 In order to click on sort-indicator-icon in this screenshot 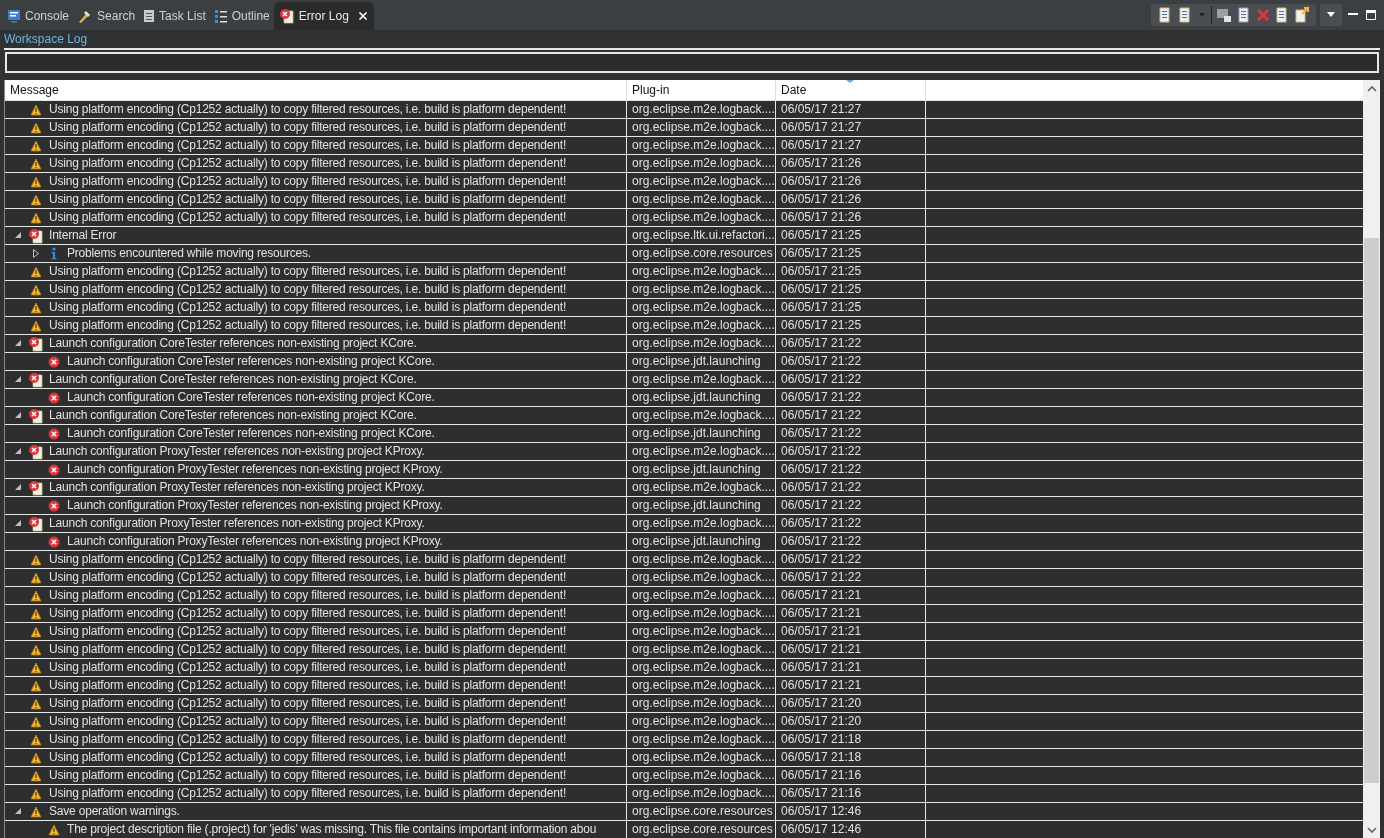, I will do `click(850, 82)`.